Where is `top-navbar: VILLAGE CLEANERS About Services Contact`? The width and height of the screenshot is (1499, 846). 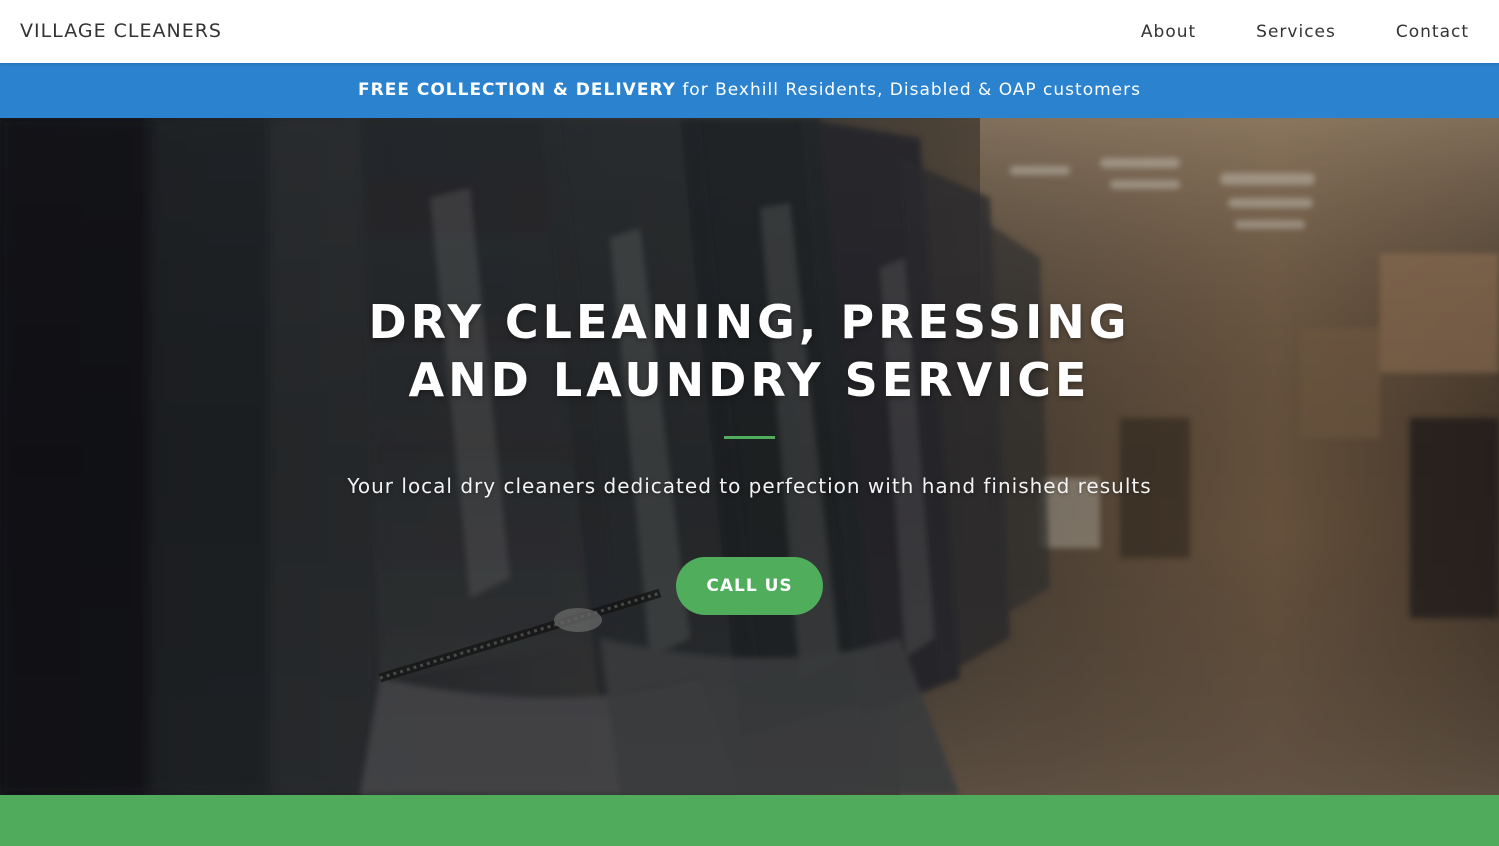 top-navbar: VILLAGE CLEANERS About Services Contact is located at coordinates (749, 31).